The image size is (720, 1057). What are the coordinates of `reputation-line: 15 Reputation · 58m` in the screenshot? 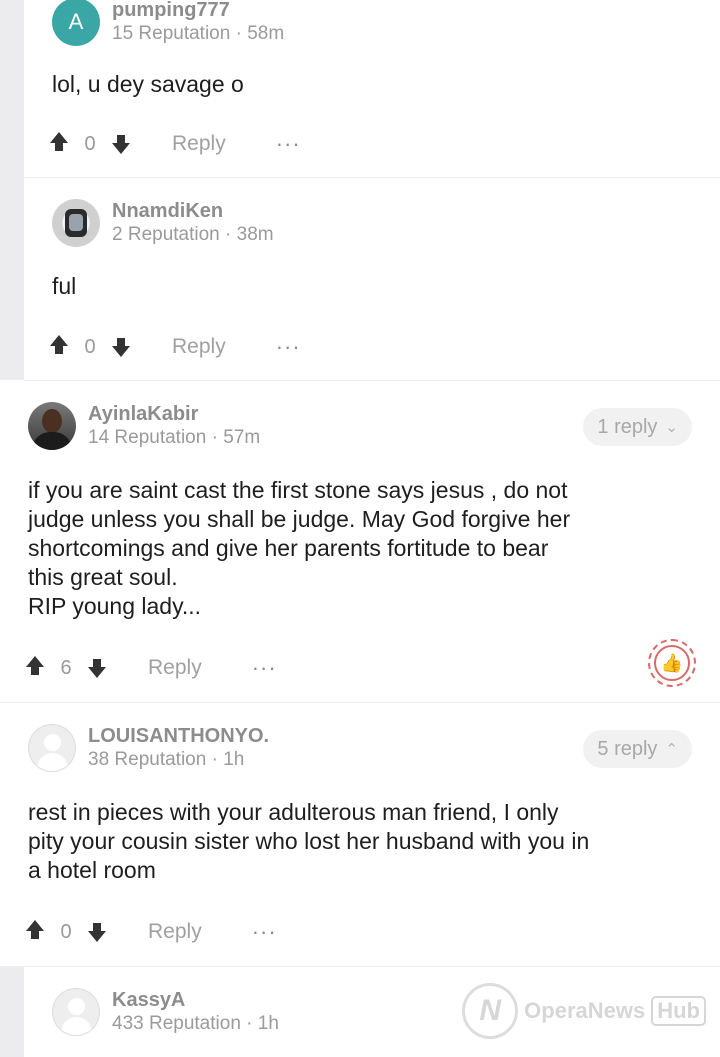 It's located at (198, 33).